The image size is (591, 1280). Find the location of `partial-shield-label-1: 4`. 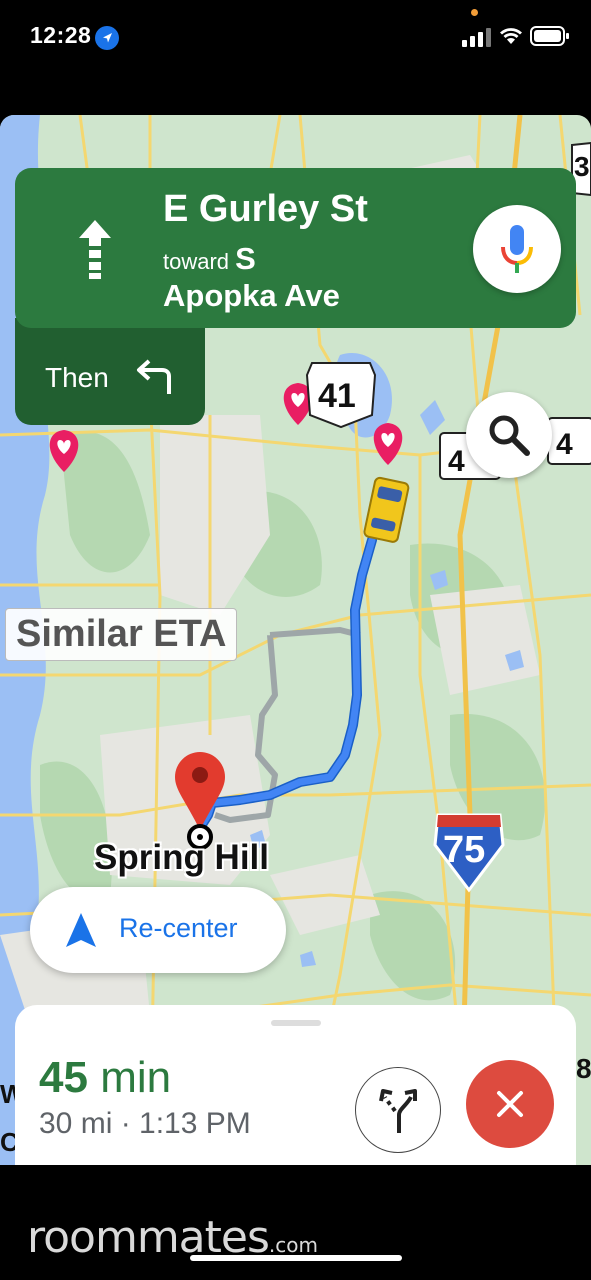

partial-shield-label-1: 4 is located at coordinates (456, 461).